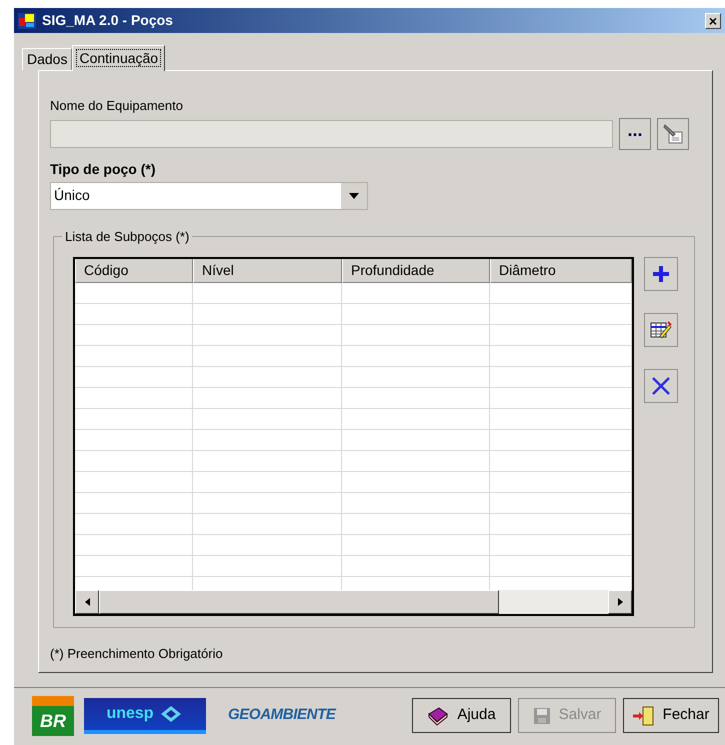 The height and width of the screenshot is (745, 725). I want to click on door-exit-icon, so click(643, 716).